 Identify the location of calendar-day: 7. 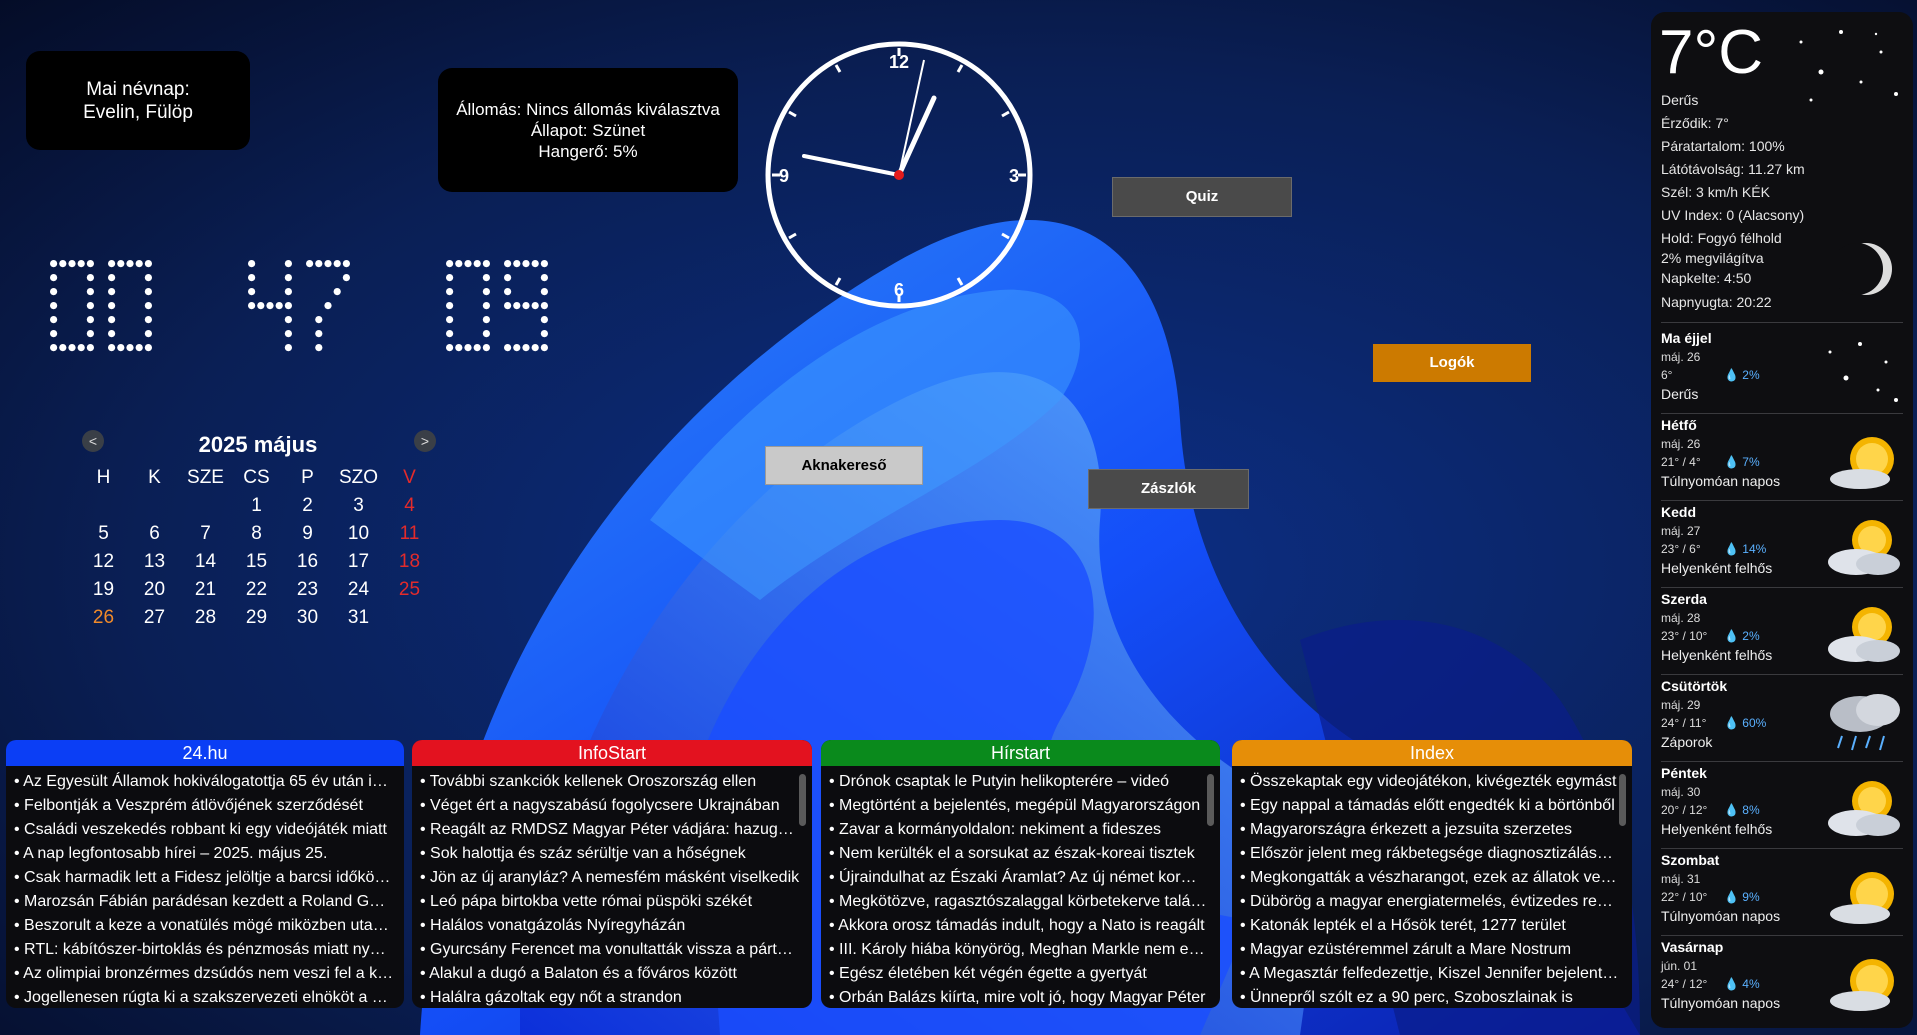
(205, 534).